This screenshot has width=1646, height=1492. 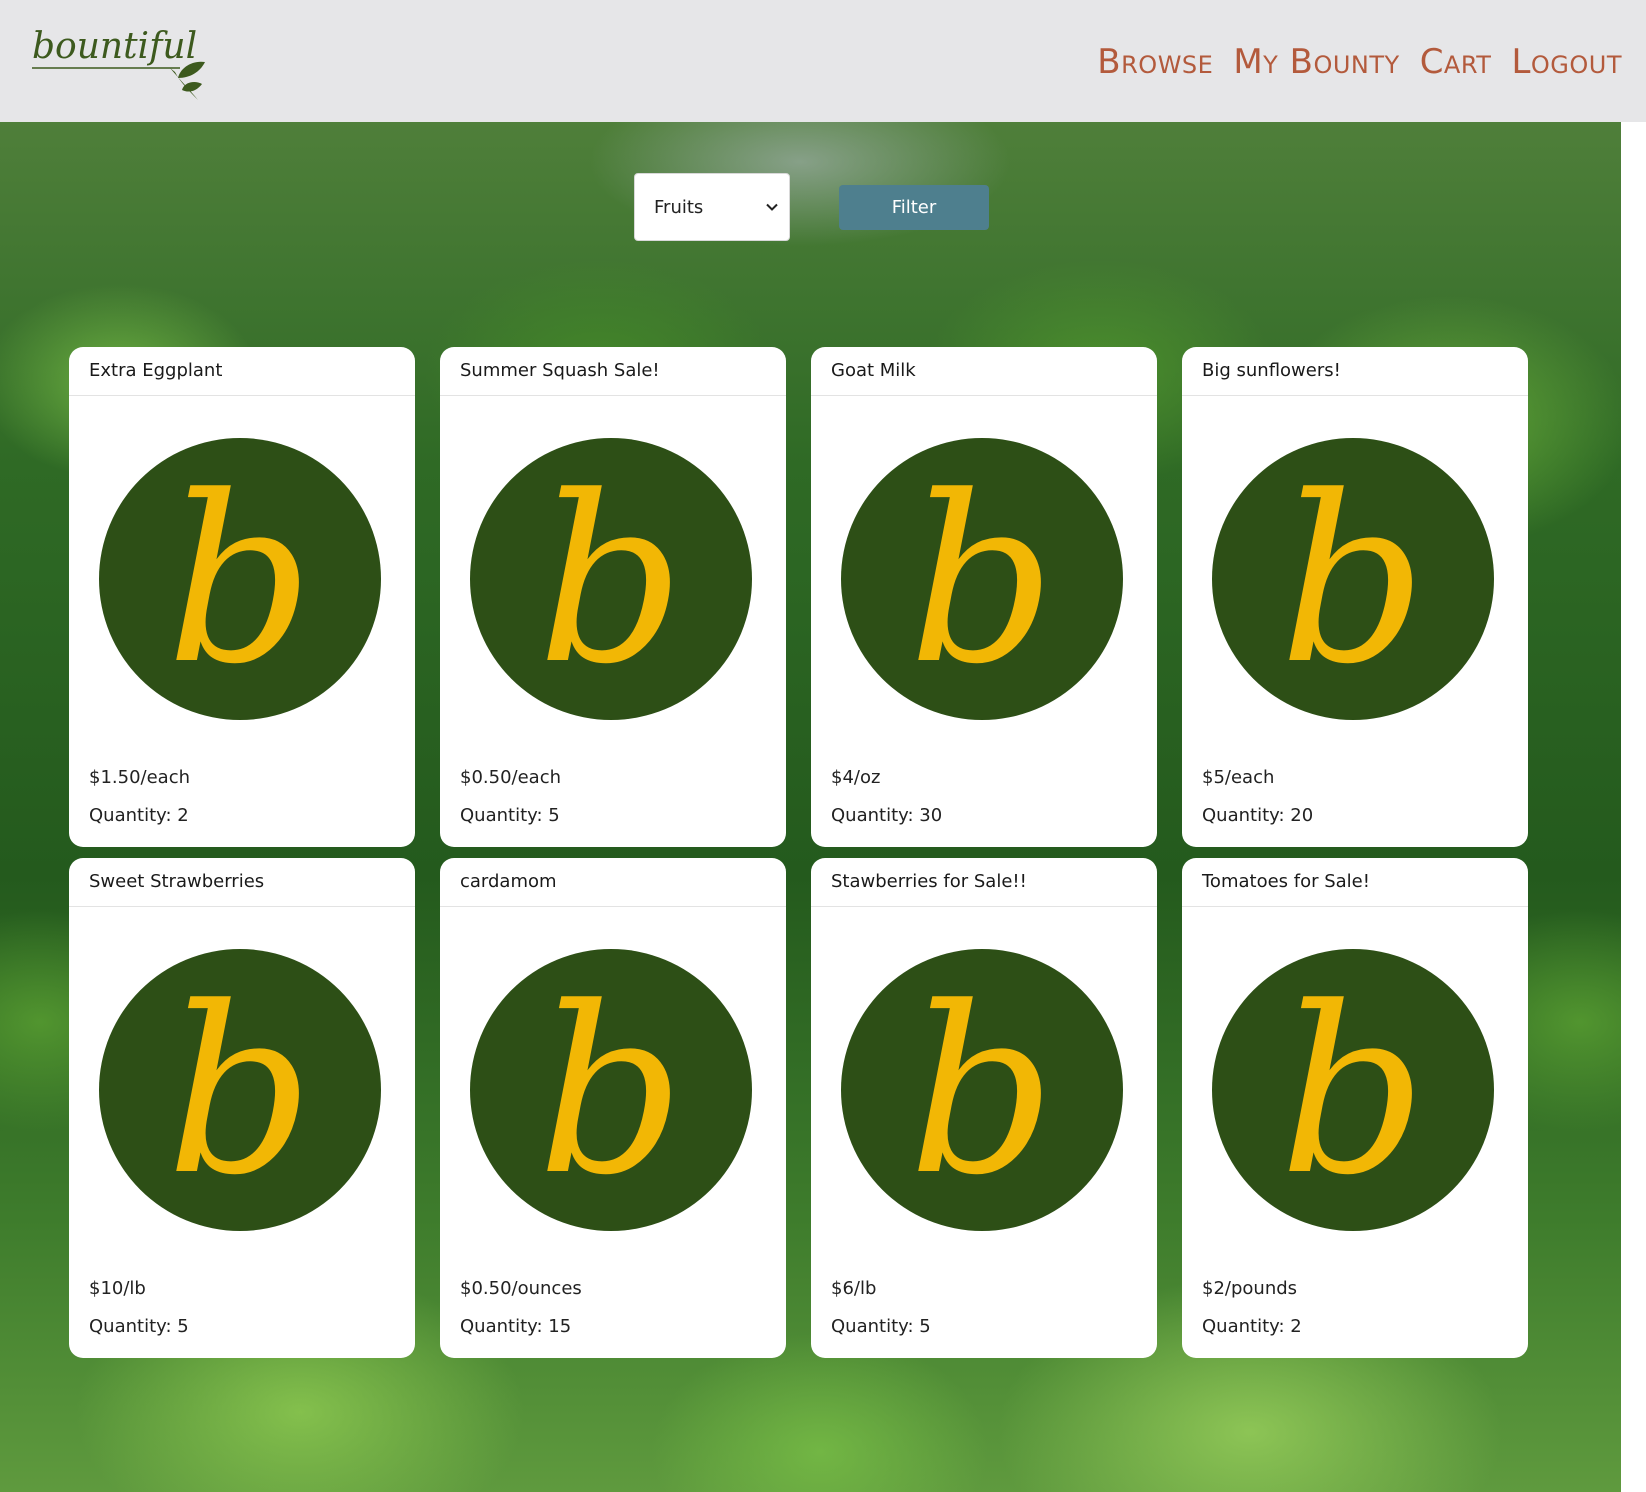 I want to click on listing-price: $6/lb, so click(x=854, y=1288).